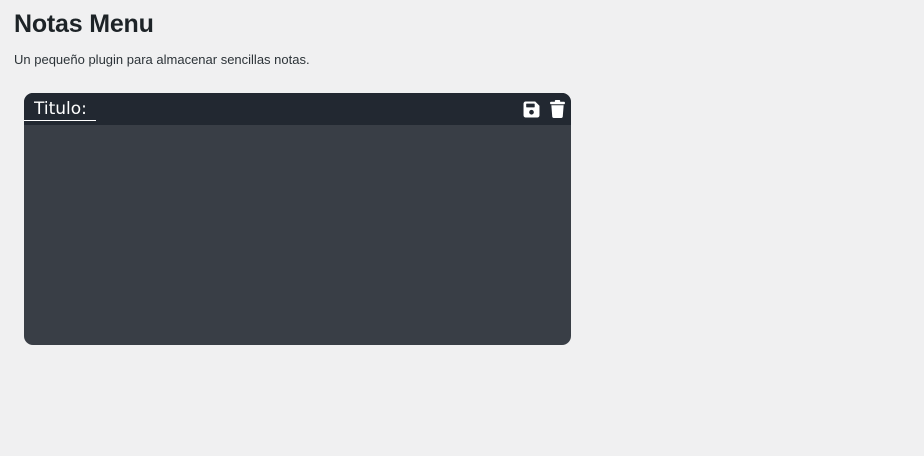  I want to click on note-header, so click(297, 109).